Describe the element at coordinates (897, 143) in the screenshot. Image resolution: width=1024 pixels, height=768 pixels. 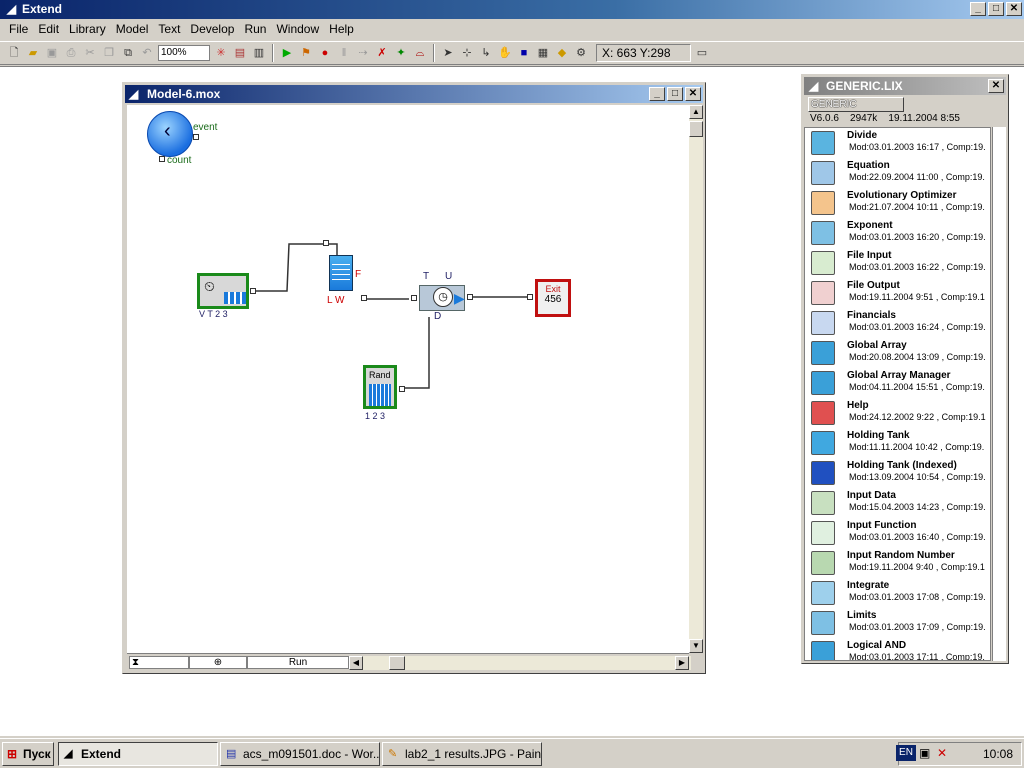
I see `library-item: Divide Mod:03.01.2003 16:17 , Comp:19.` at that location.